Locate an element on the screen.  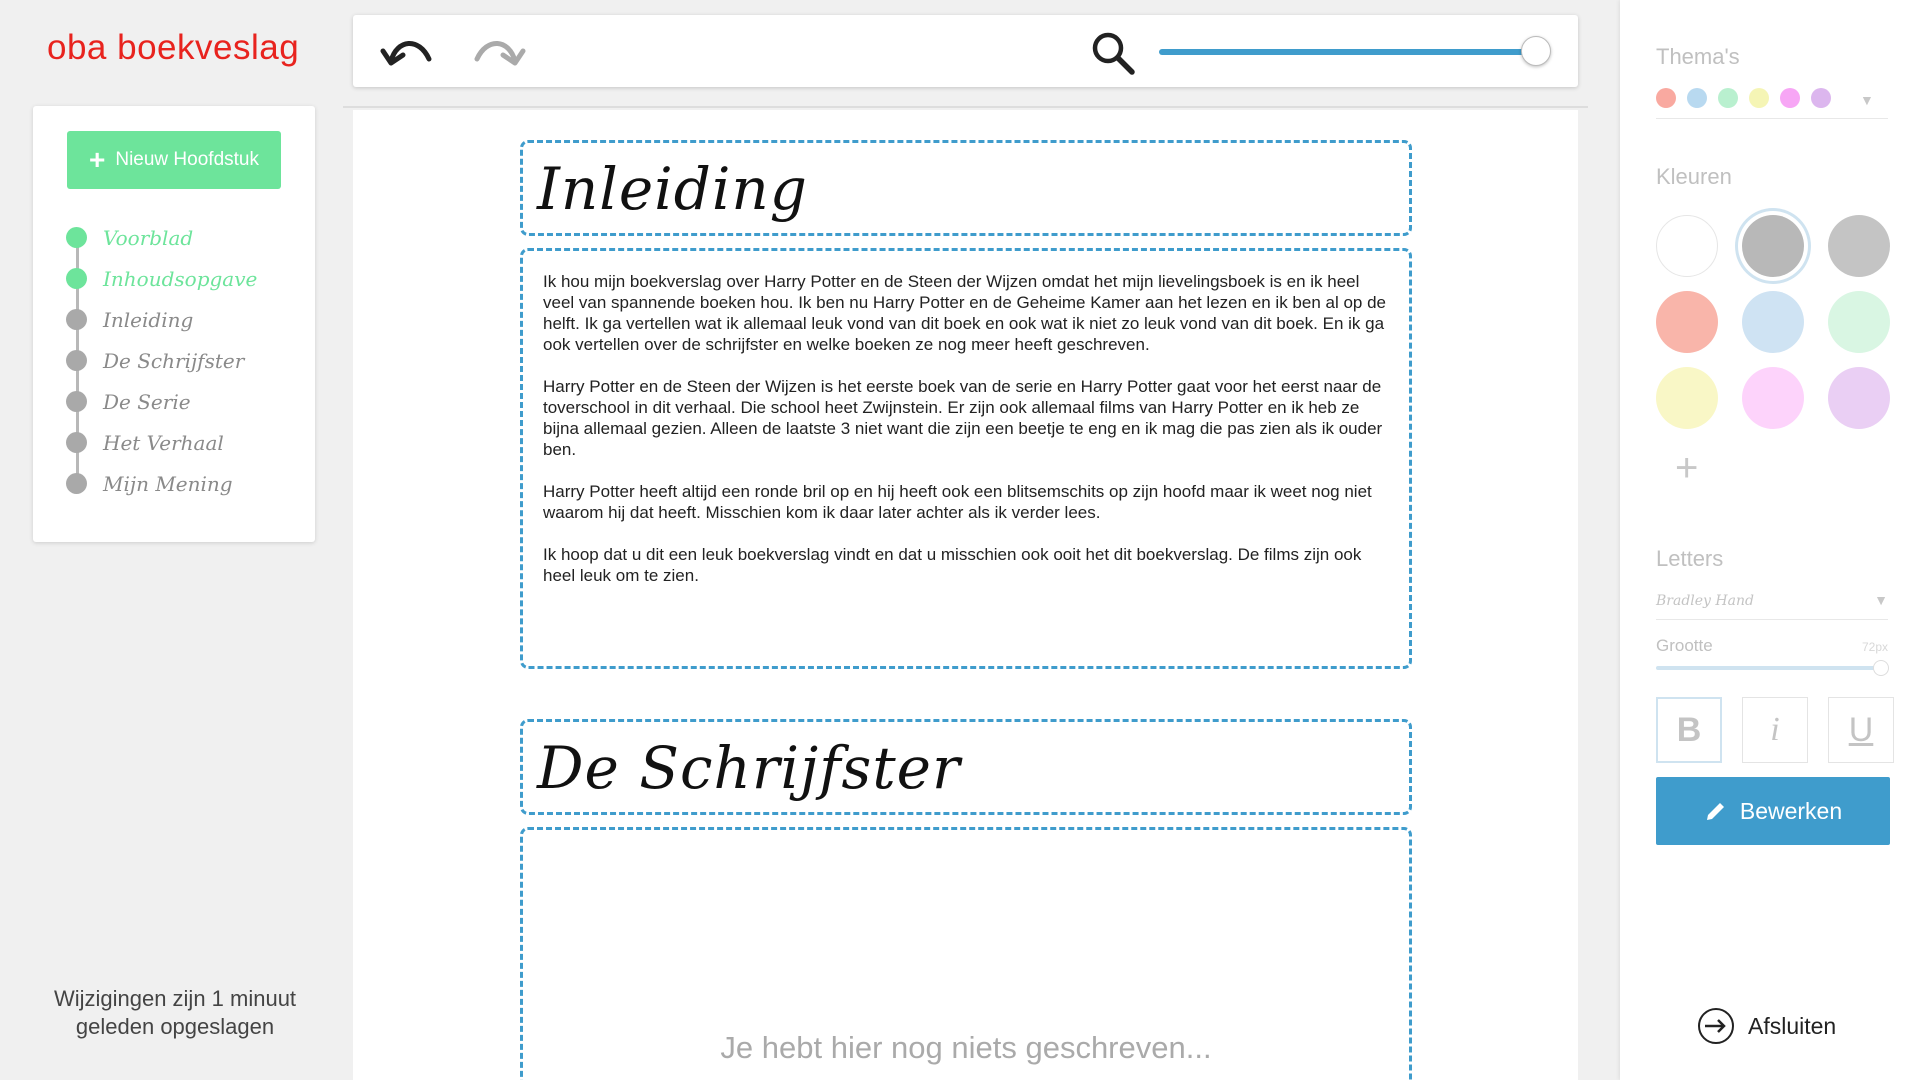
chapter-item: Mijn Mening is located at coordinates (161, 483).